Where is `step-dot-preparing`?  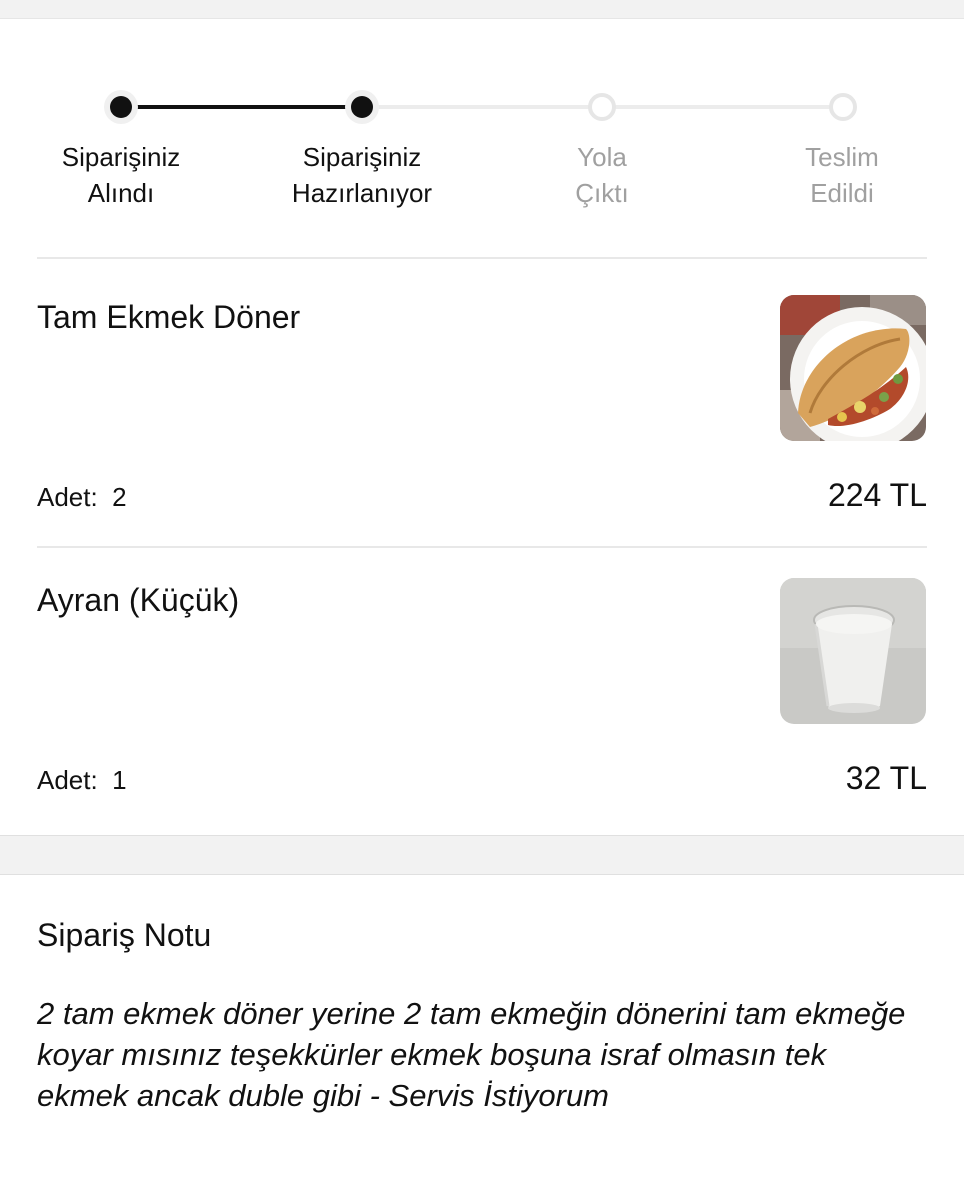 step-dot-preparing is located at coordinates (362, 107).